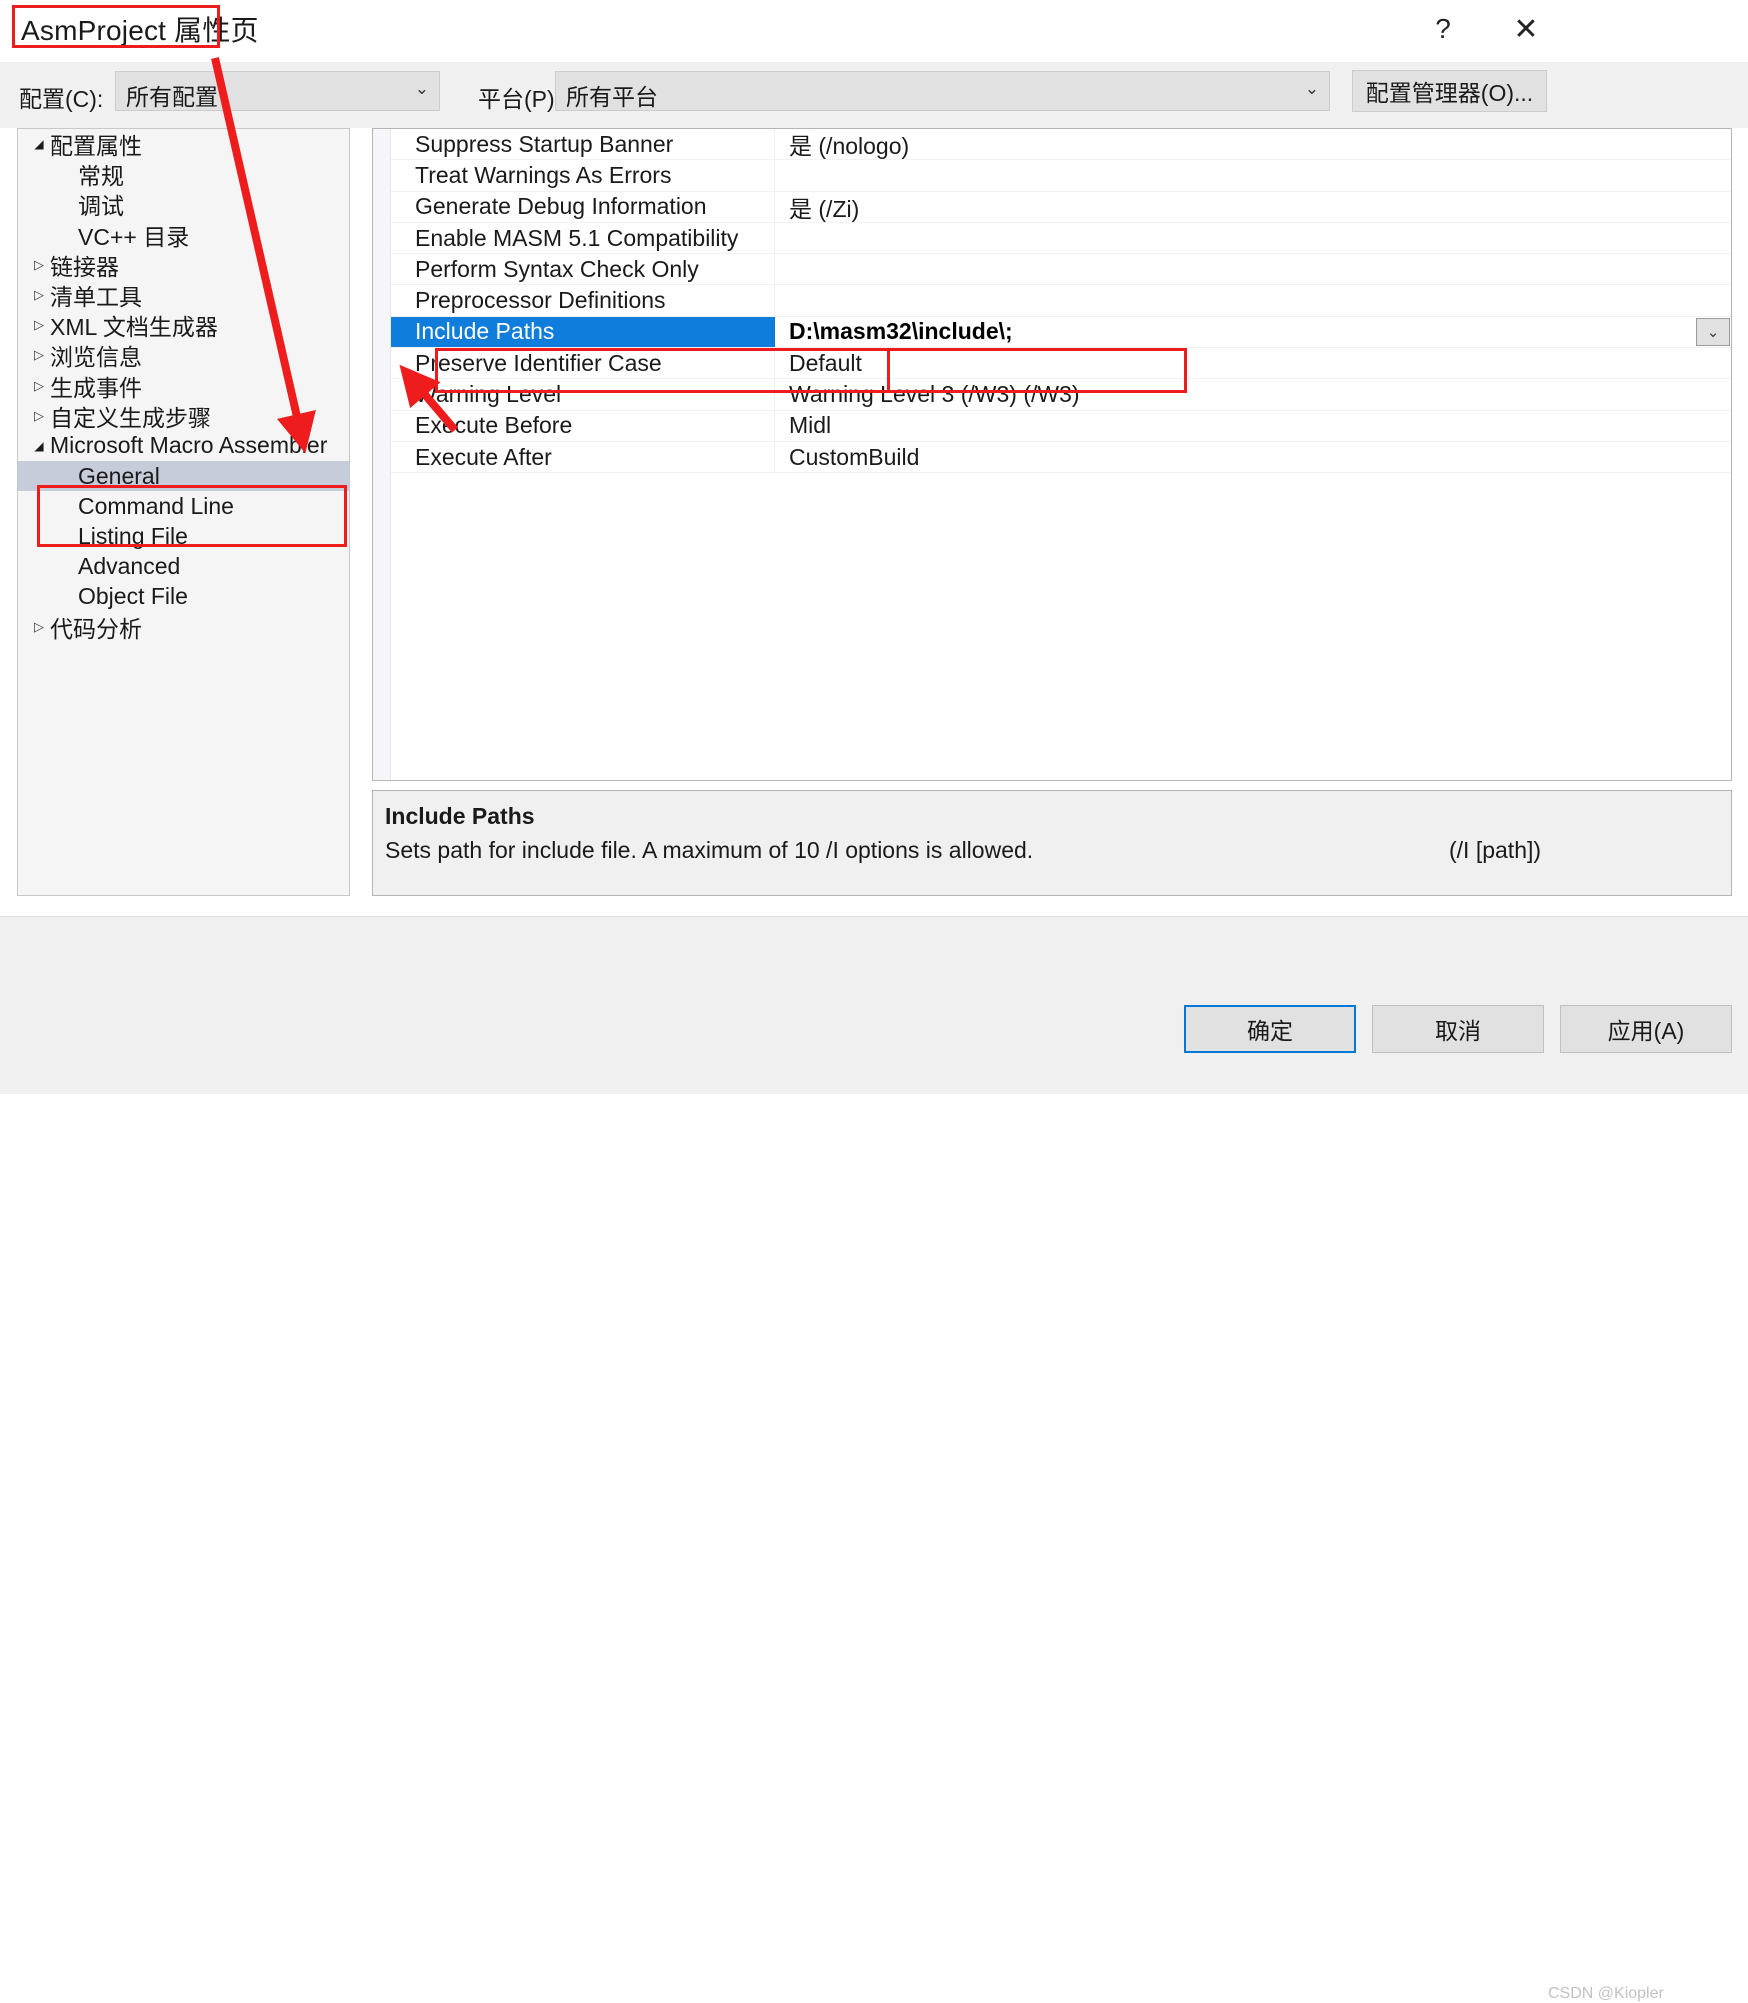 The height and width of the screenshot is (2003, 1748). I want to click on tree-item-label: 代码分析, so click(96, 629).